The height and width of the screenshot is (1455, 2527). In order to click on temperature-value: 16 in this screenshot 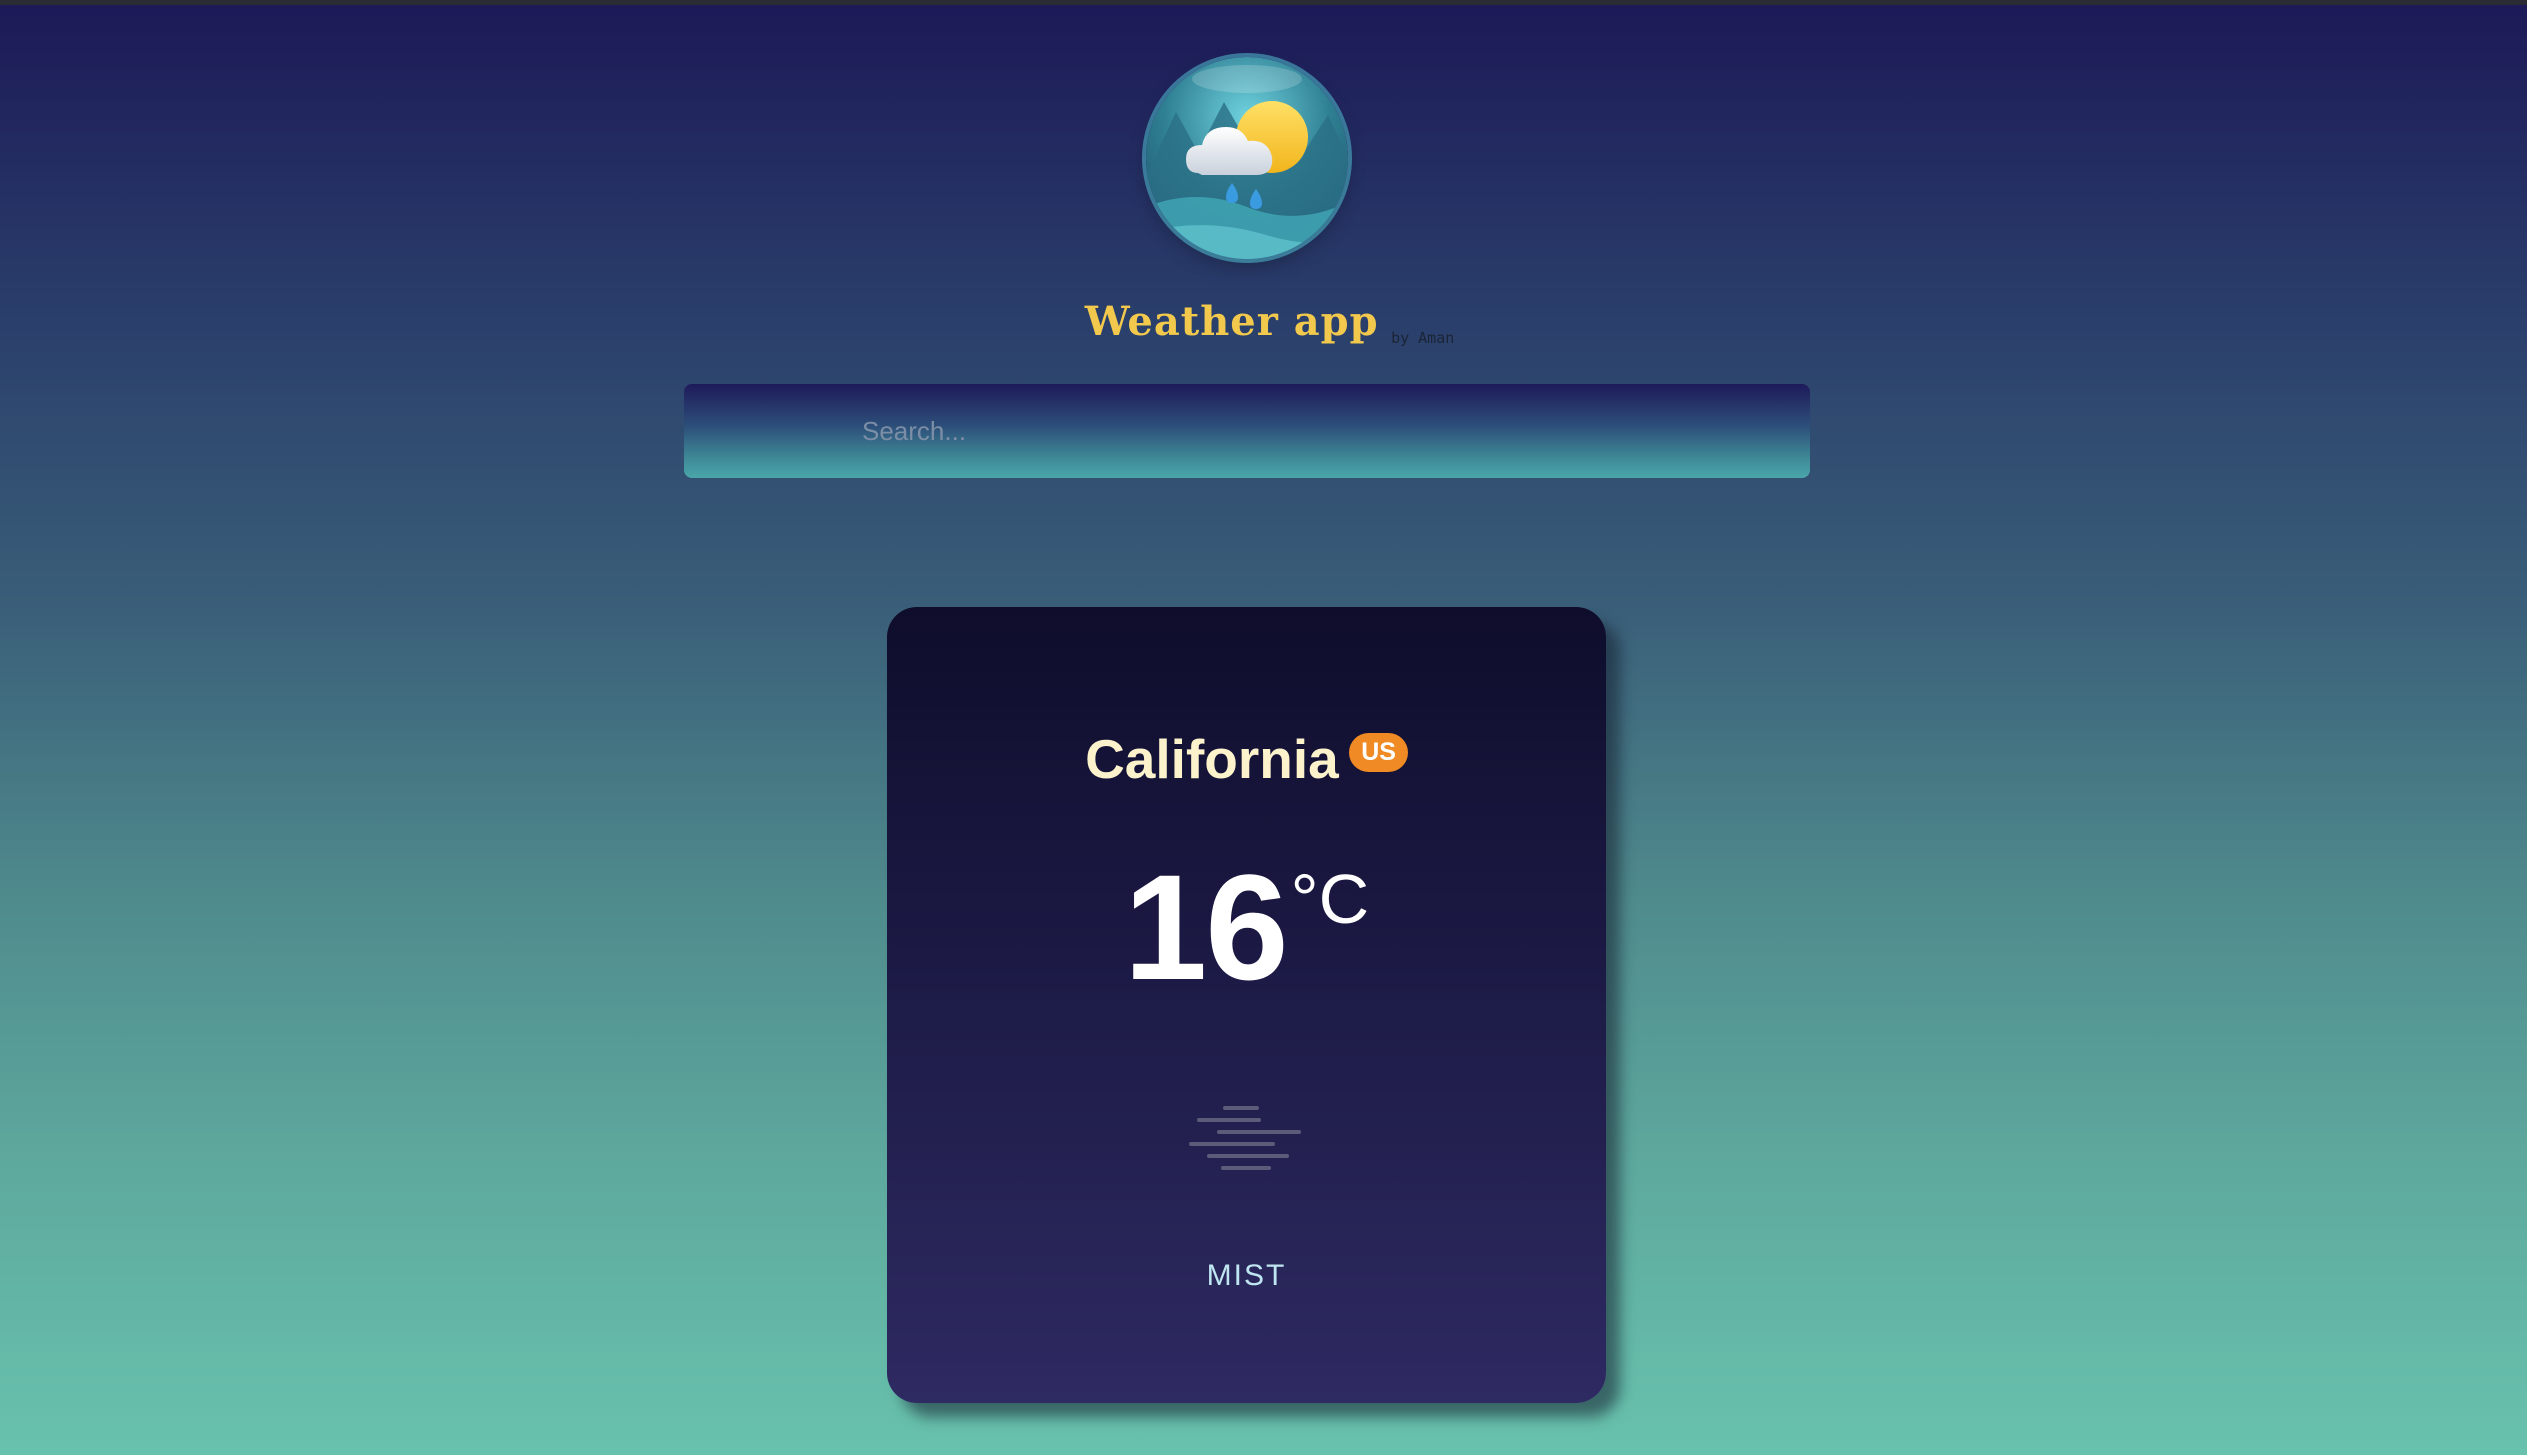, I will do `click(1206, 927)`.